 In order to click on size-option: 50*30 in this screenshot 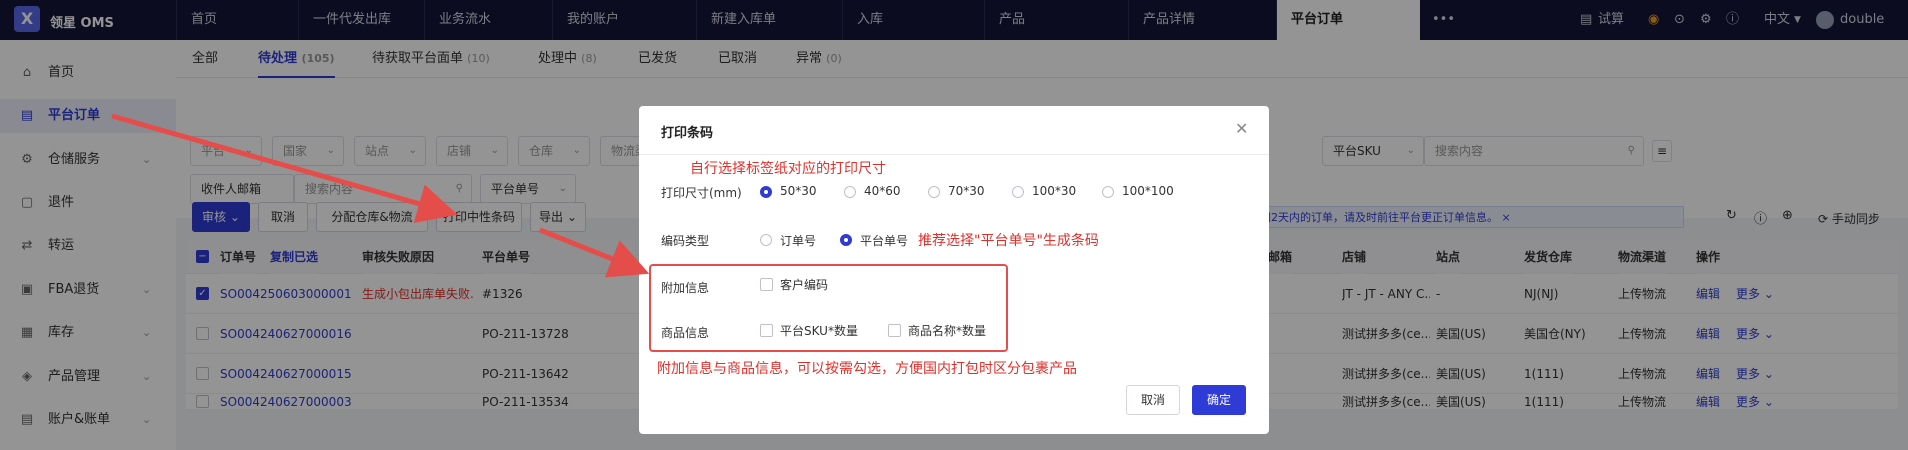, I will do `click(798, 191)`.